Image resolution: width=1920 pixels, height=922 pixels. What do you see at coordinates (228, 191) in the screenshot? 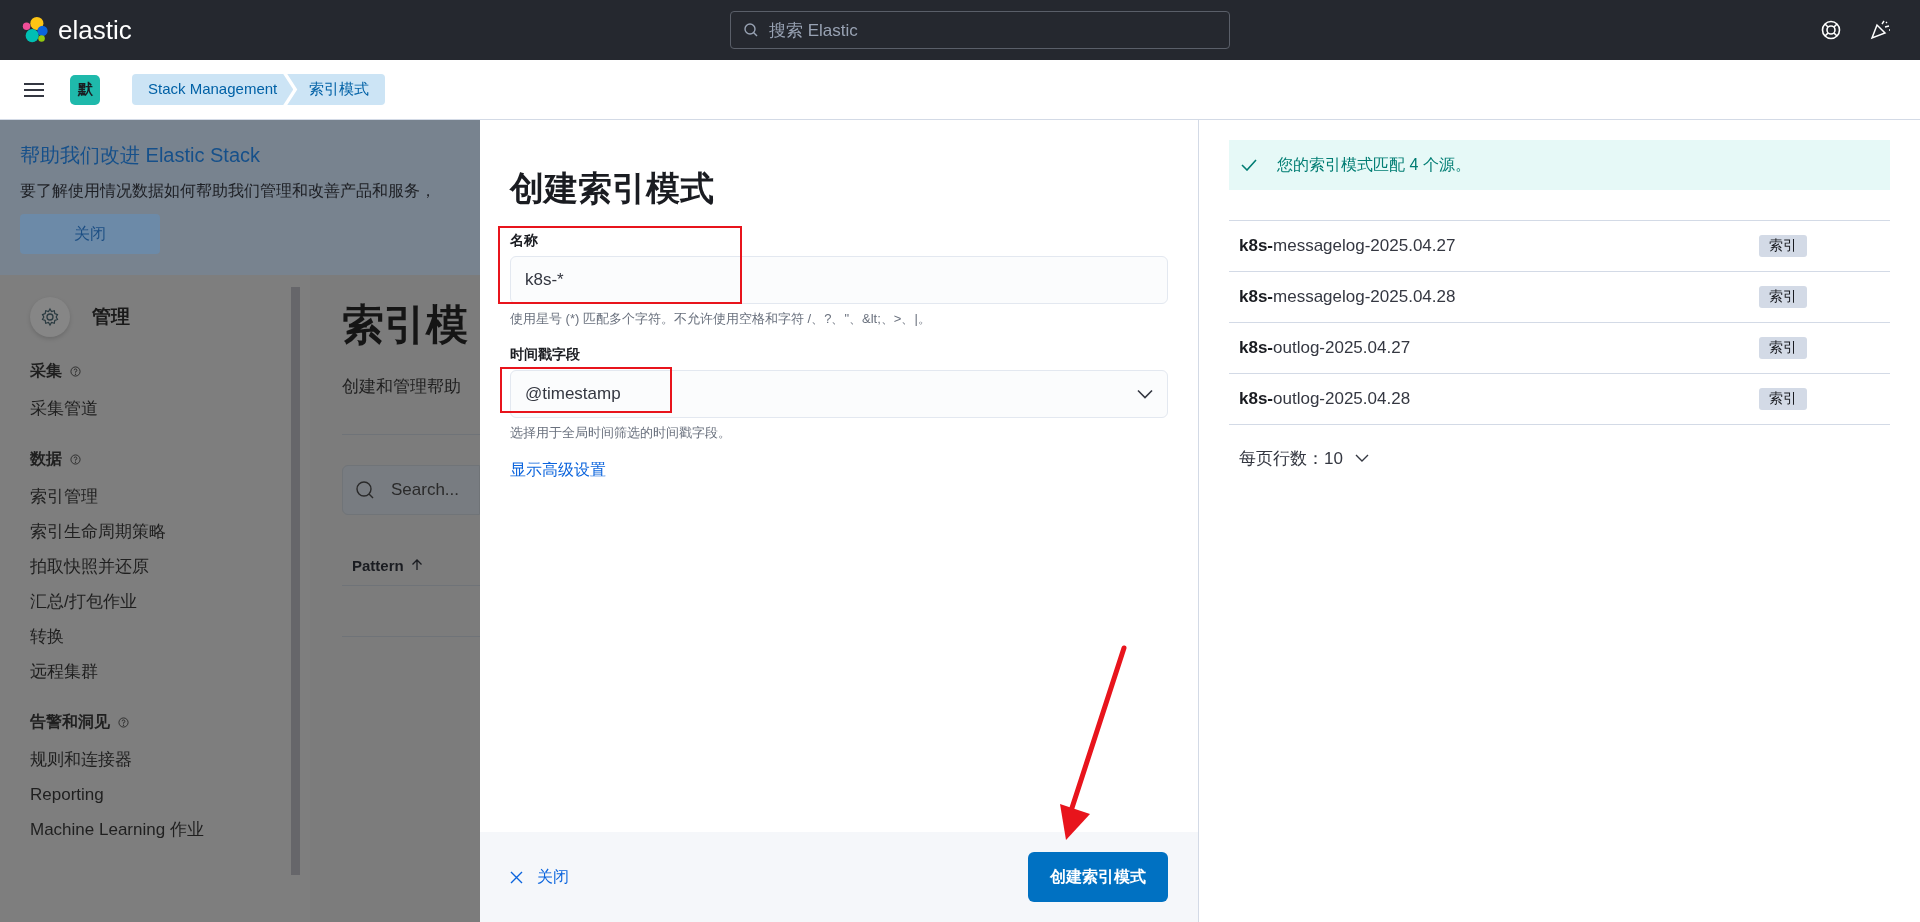
I see `banner-text: 要了解使用情况数据如何帮助我们管理和改善产品和服务，` at bounding box center [228, 191].